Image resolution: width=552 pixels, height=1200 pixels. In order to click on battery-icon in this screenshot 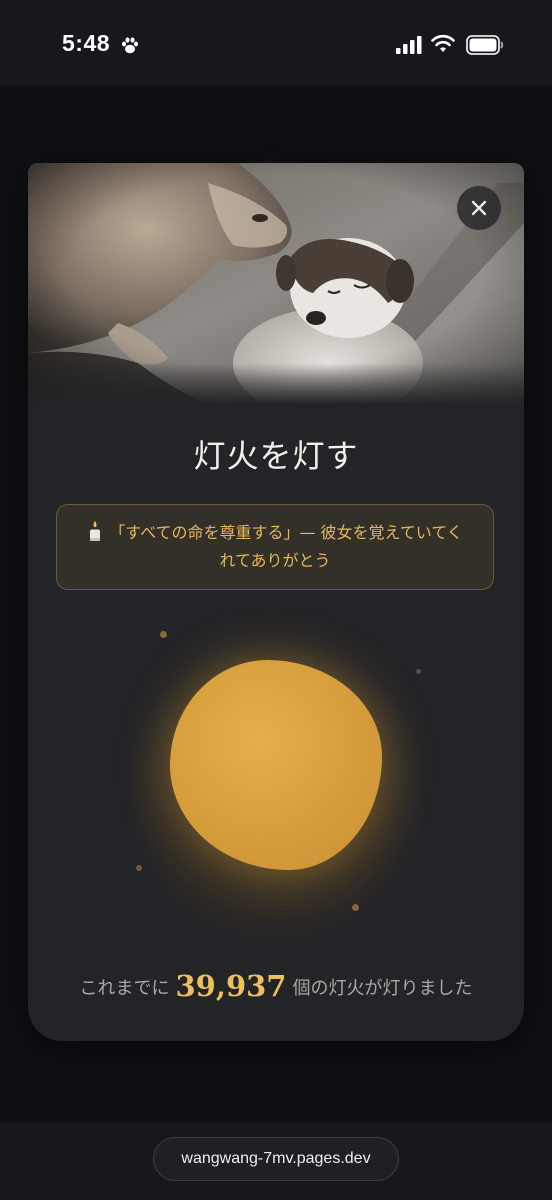, I will do `click(485, 45)`.